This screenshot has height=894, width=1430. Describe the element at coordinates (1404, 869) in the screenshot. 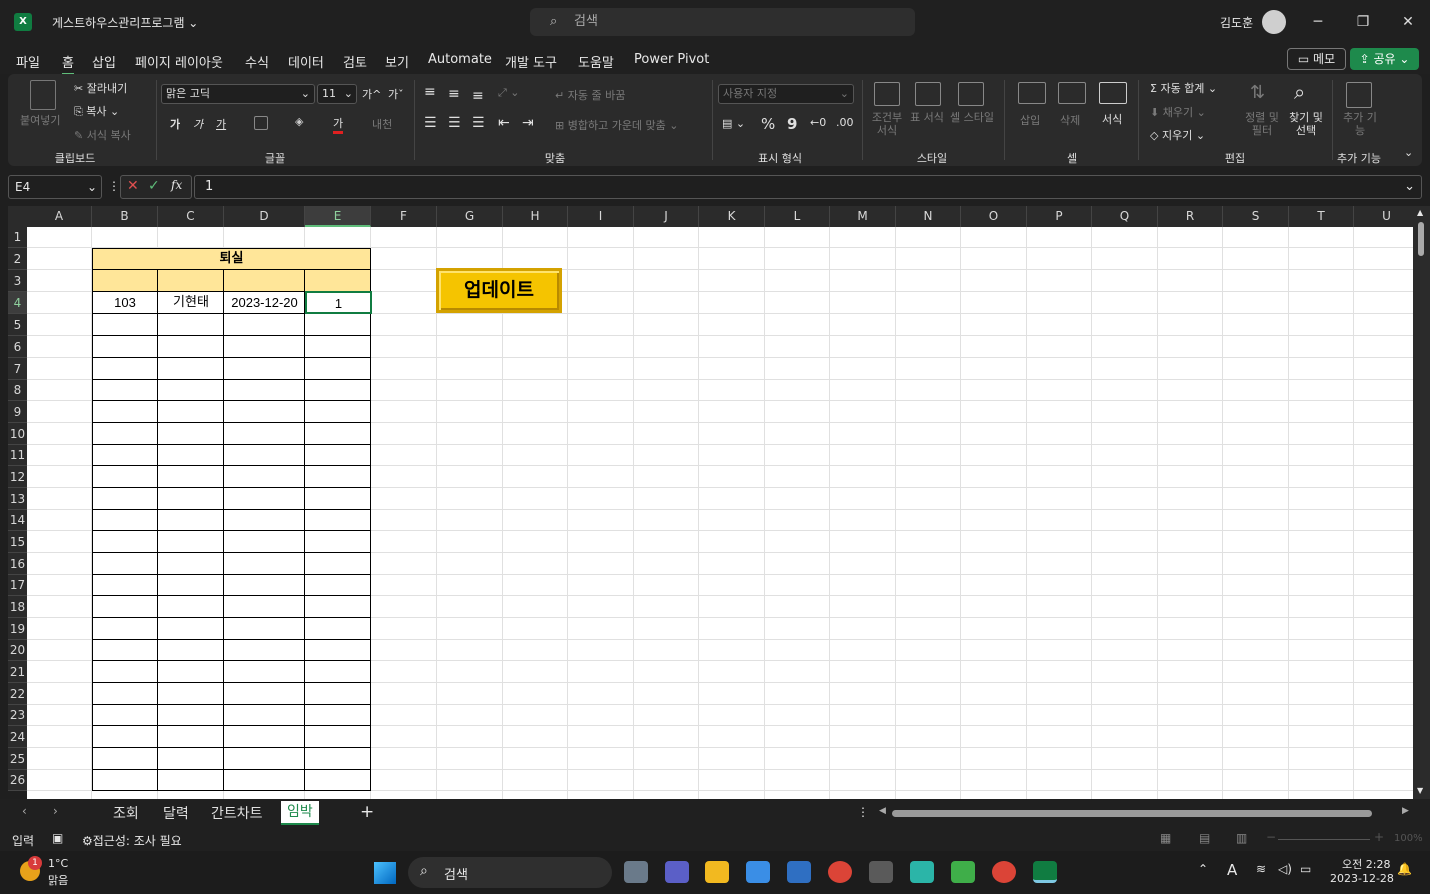

I see `bell-icon: 🔔` at that location.